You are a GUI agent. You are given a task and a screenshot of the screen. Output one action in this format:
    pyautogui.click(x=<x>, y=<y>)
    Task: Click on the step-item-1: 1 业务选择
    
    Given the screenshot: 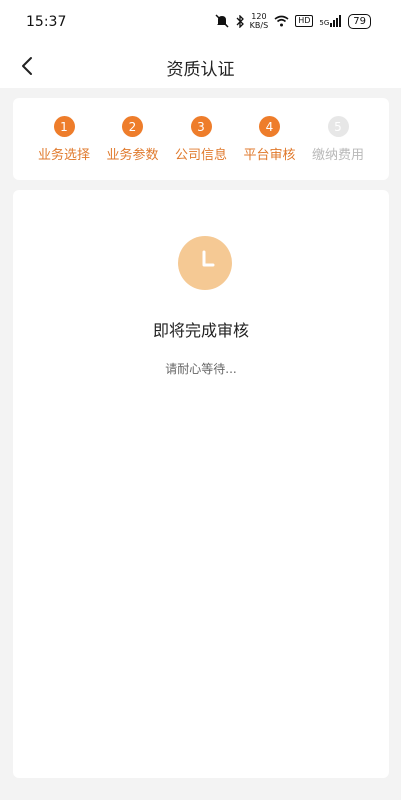 What is the action you would take?
    pyautogui.click(x=64, y=139)
    